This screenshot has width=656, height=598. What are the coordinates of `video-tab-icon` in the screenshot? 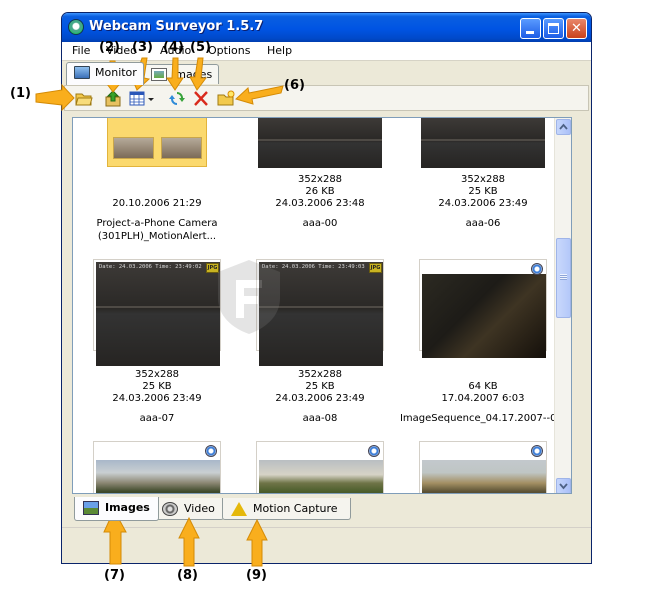 It's located at (170, 509).